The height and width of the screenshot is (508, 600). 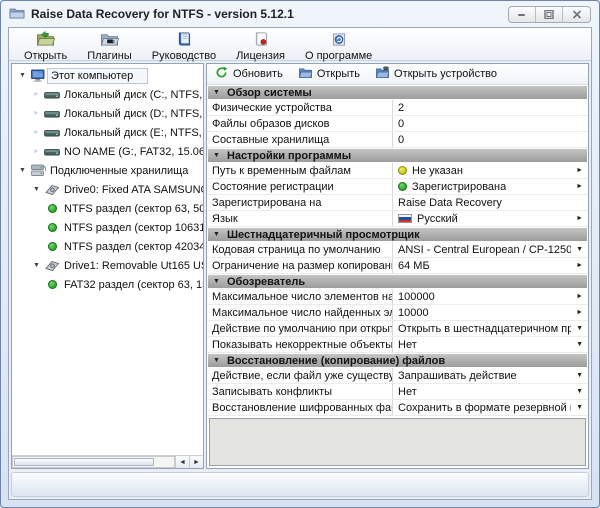 I want to click on property-row-registration-state: Состояние регистрации Зарегистрирована ►, so click(x=397, y=187).